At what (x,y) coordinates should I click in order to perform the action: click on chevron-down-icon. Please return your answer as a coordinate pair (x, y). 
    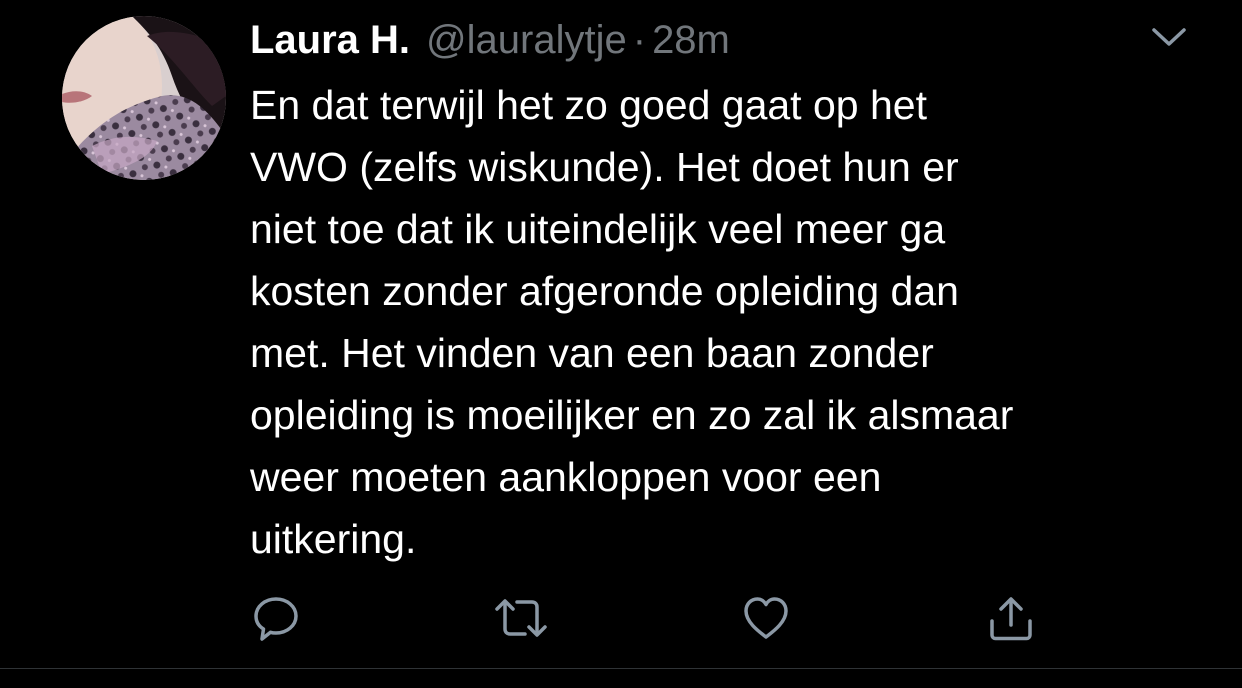
    Looking at the image, I should click on (1169, 37).